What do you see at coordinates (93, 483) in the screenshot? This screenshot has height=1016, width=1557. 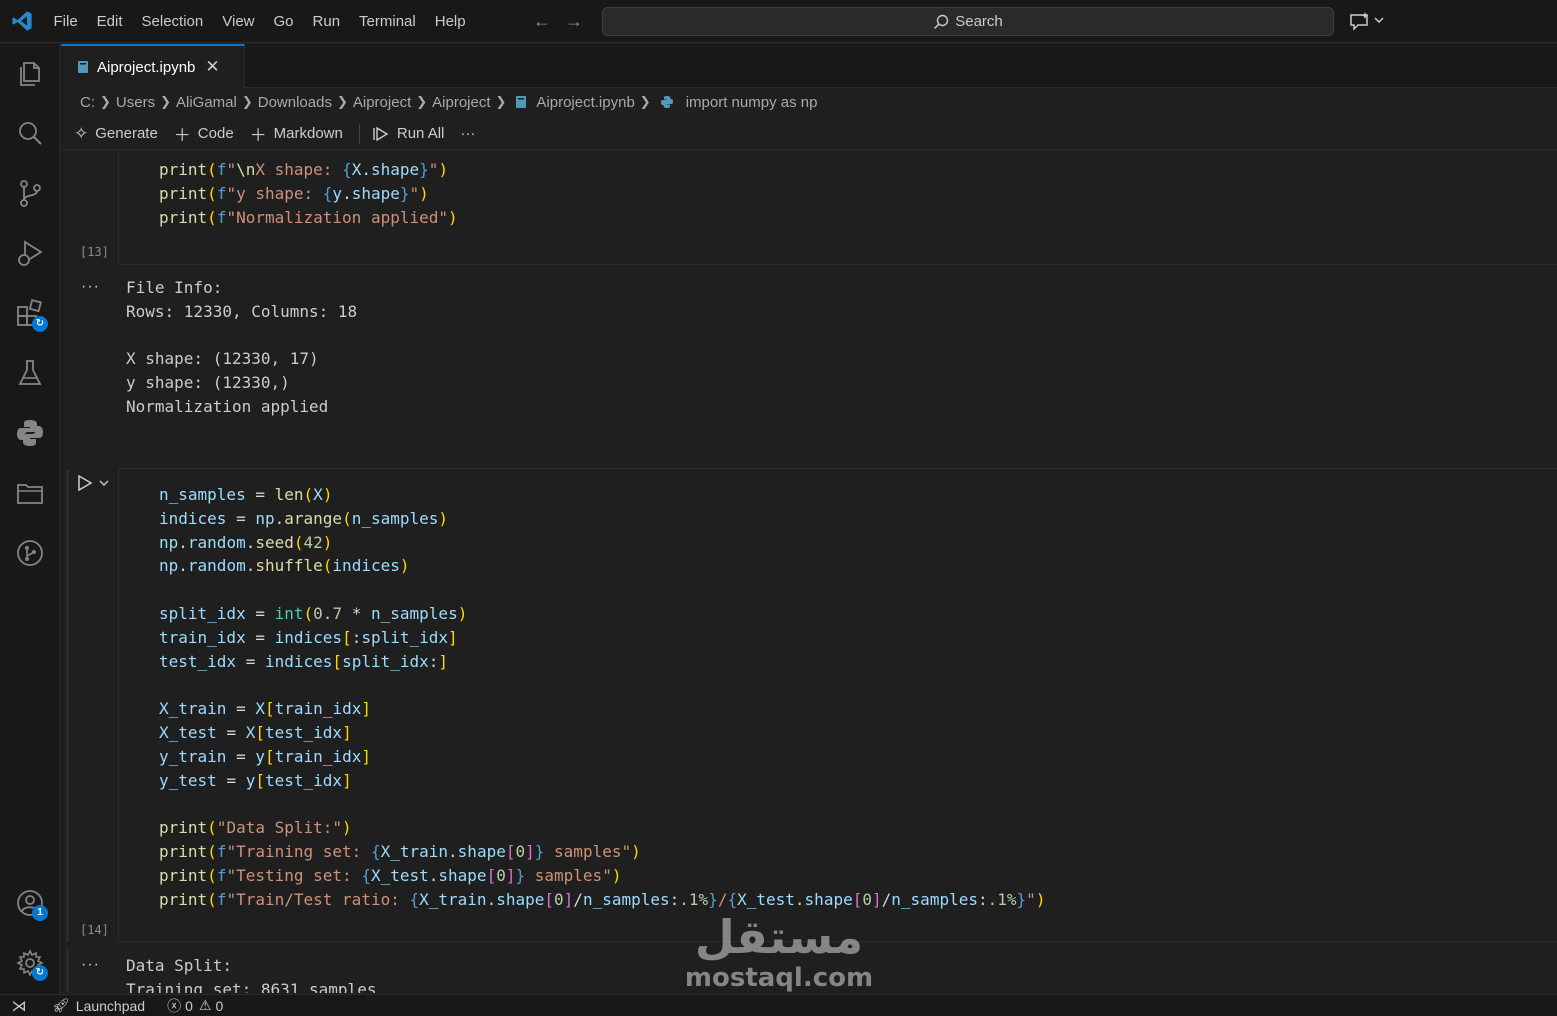 I see `run-cell-button` at bounding box center [93, 483].